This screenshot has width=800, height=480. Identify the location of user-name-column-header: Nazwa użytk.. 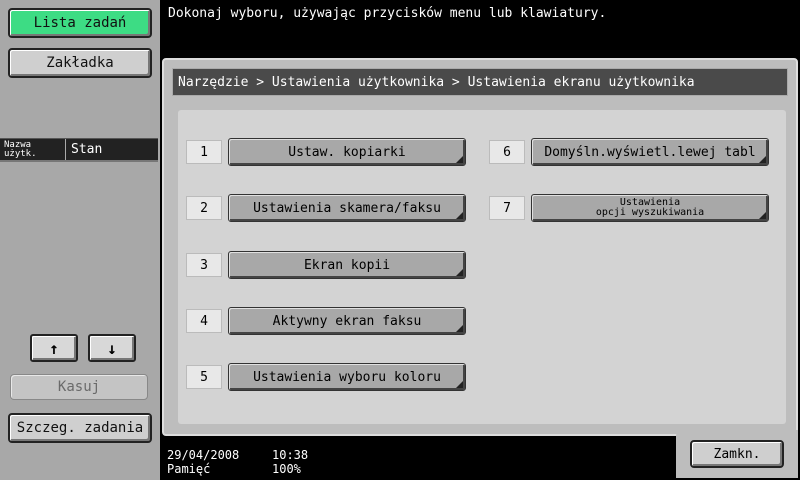
(33, 149).